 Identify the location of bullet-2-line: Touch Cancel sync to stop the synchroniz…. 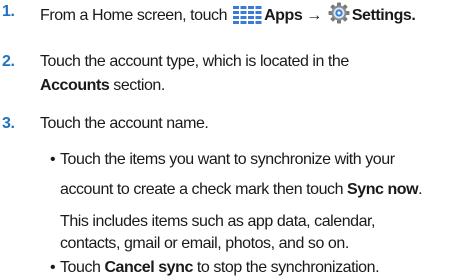
(220, 268).